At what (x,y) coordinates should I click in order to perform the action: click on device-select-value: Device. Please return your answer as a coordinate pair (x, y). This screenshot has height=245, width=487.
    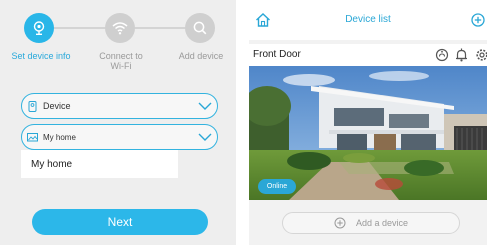
    Looking at the image, I should click on (57, 106).